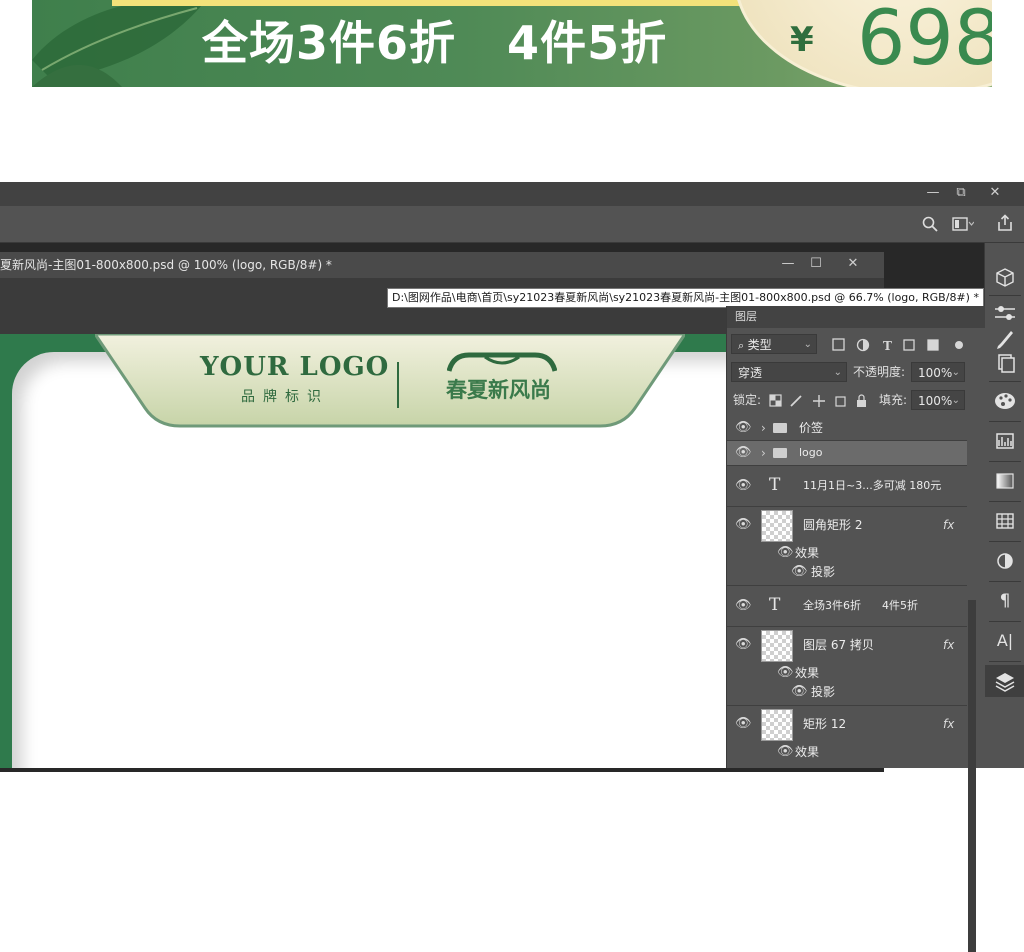  What do you see at coordinates (893, 400) in the screenshot?
I see `fill-label: 填充:` at bounding box center [893, 400].